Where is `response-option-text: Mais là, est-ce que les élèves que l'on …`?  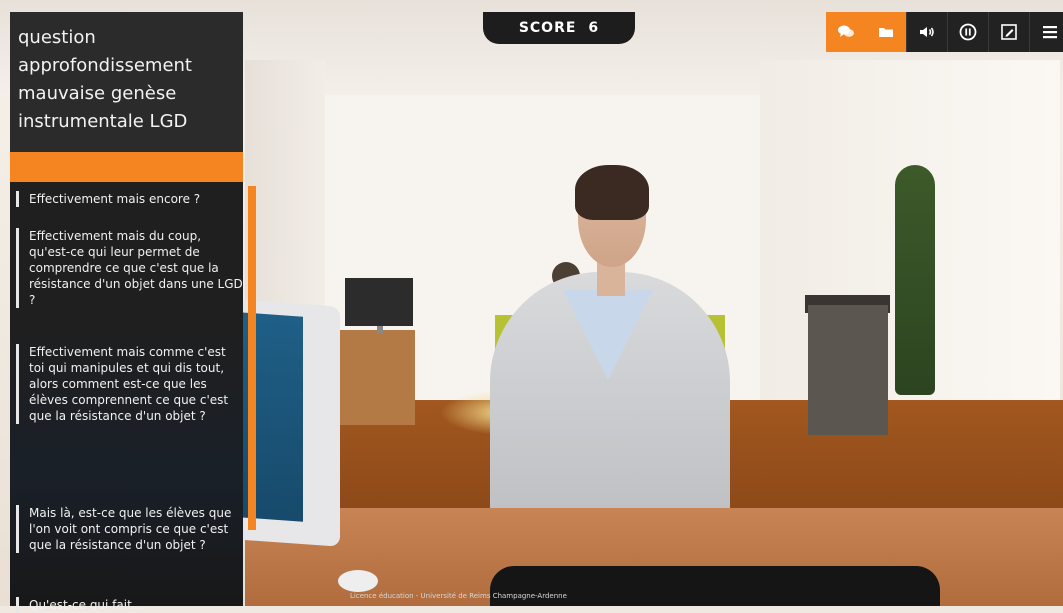
response-option-text: Mais là, est-ce que les élèves que l'on … is located at coordinates (130, 529).